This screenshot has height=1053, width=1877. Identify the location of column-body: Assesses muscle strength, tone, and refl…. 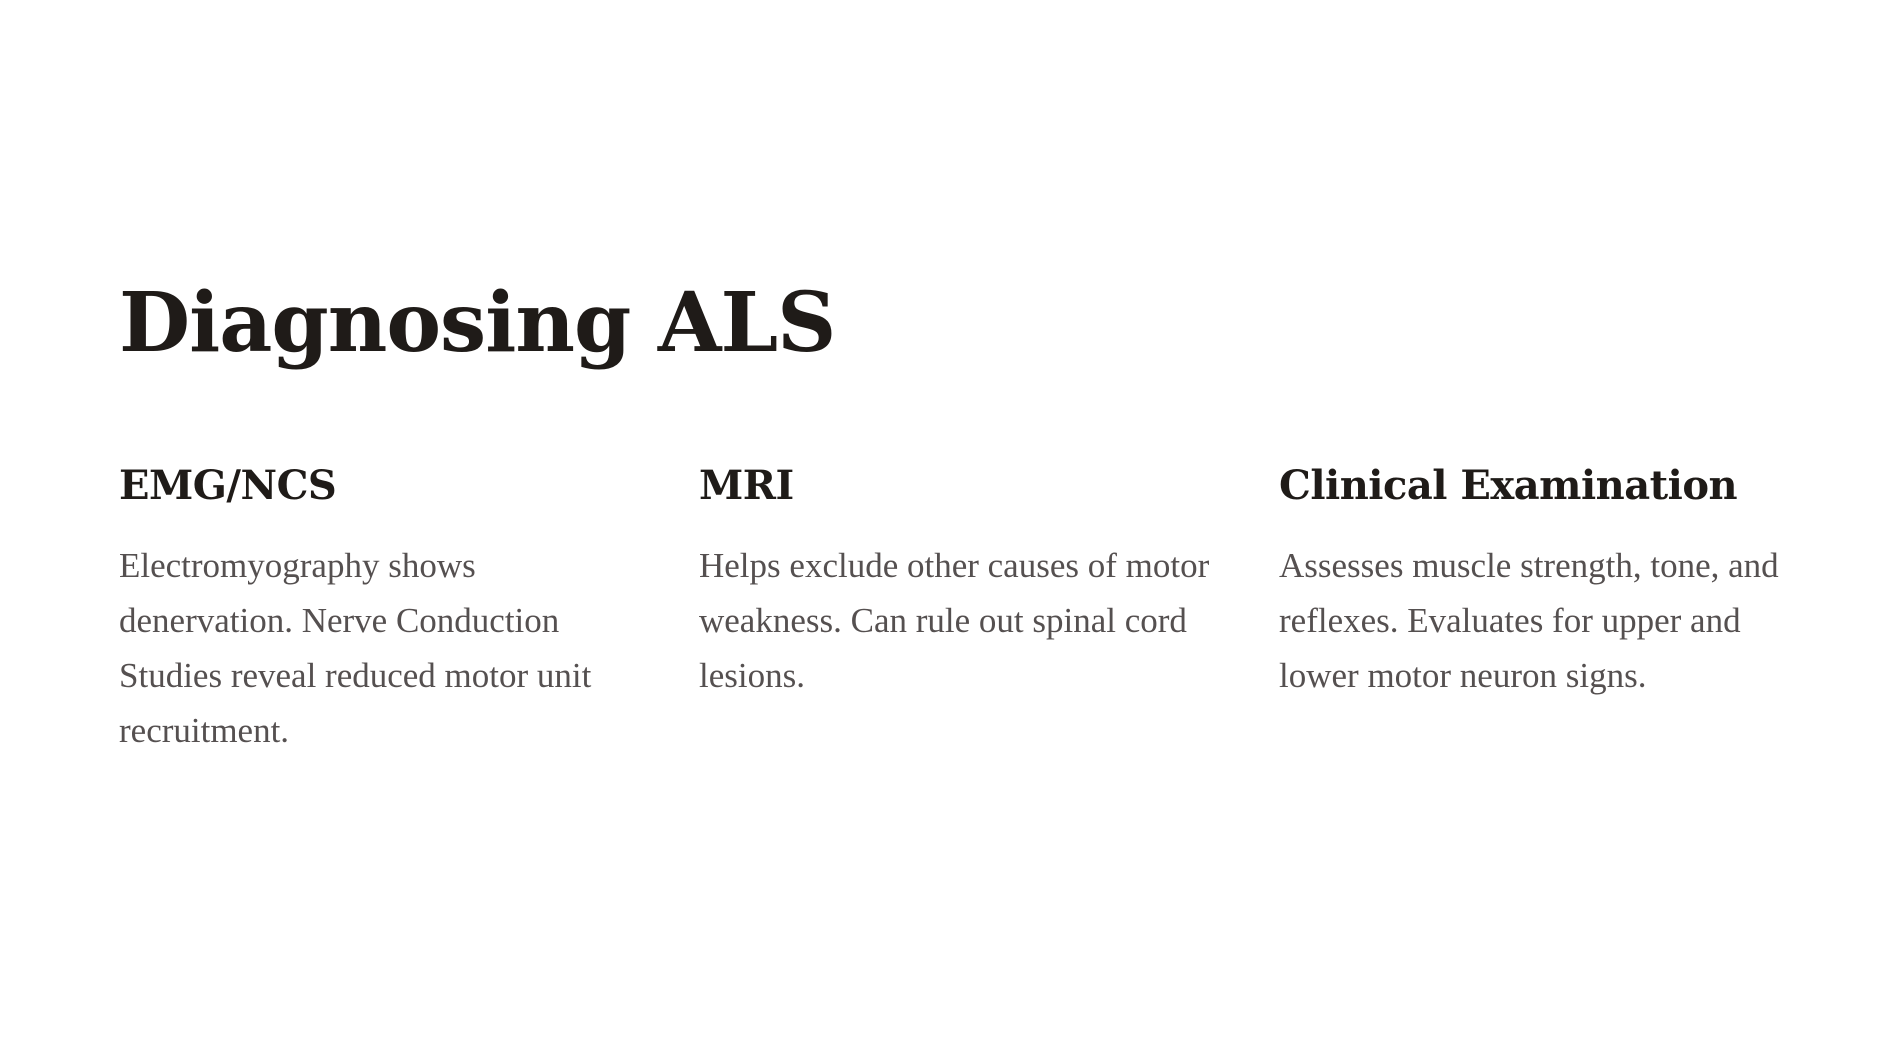
(1529, 620).